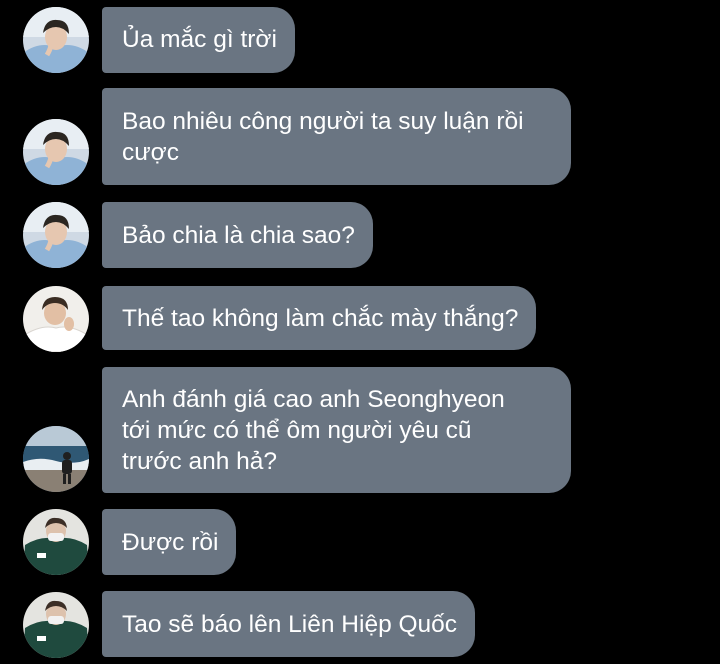 The image size is (720, 664). I want to click on message-text: Được rồi, so click(170, 542).